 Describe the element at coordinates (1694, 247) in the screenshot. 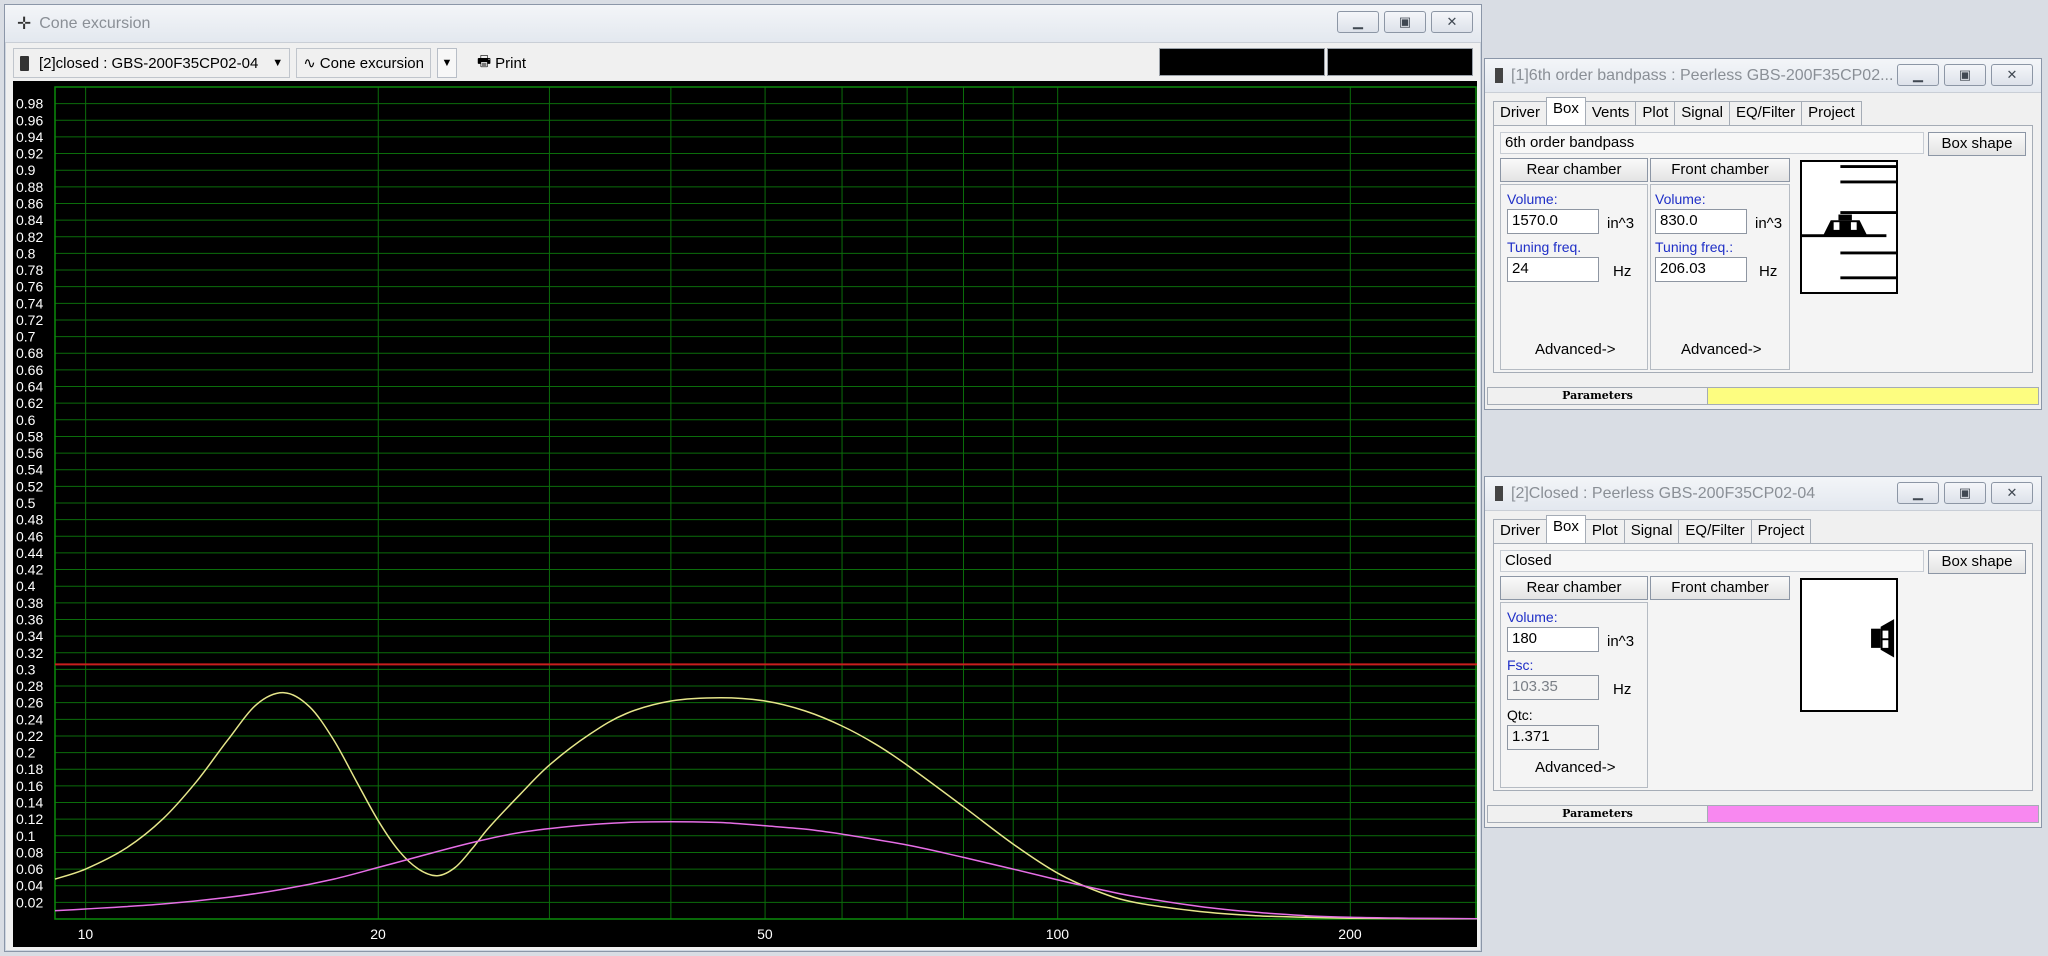

I see `front-tuning-label: Tuning freq.:` at that location.